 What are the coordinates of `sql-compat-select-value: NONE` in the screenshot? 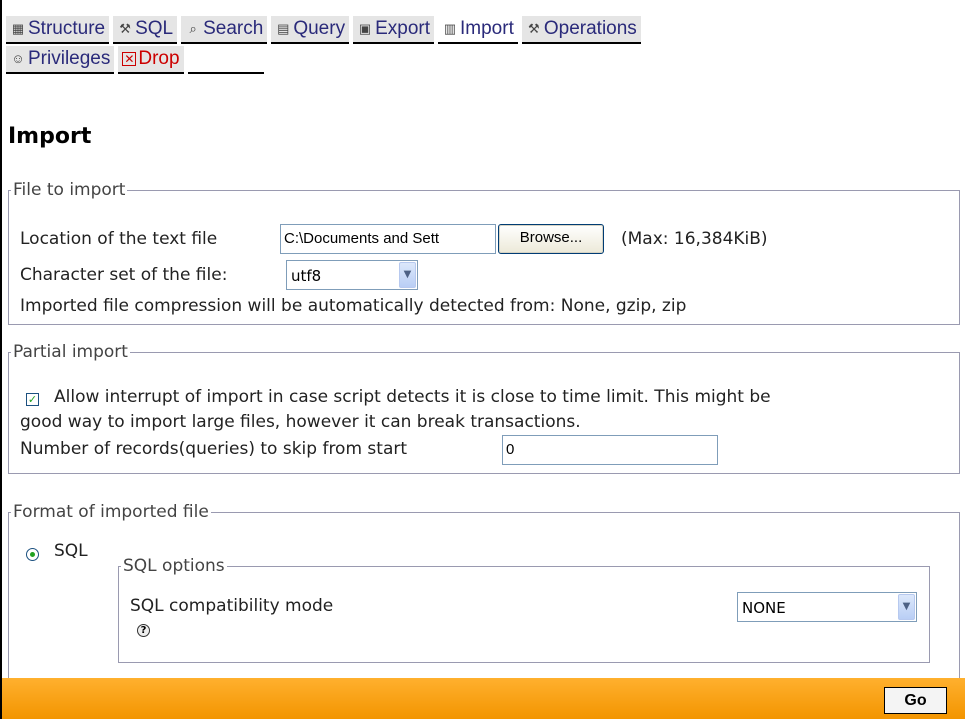 It's located at (764, 608).